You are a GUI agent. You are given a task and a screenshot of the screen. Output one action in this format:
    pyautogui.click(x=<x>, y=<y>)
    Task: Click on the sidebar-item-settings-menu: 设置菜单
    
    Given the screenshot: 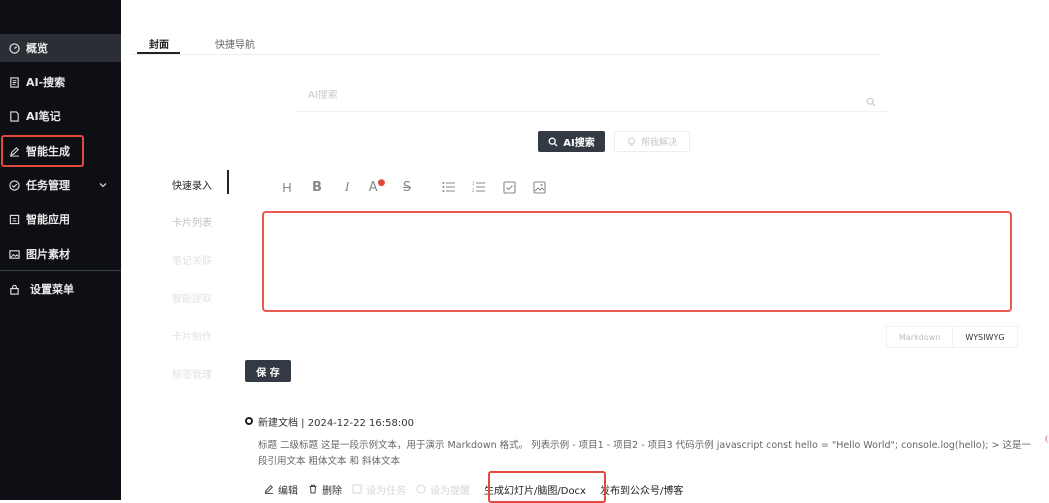 What is the action you would take?
    pyautogui.click(x=60, y=289)
    